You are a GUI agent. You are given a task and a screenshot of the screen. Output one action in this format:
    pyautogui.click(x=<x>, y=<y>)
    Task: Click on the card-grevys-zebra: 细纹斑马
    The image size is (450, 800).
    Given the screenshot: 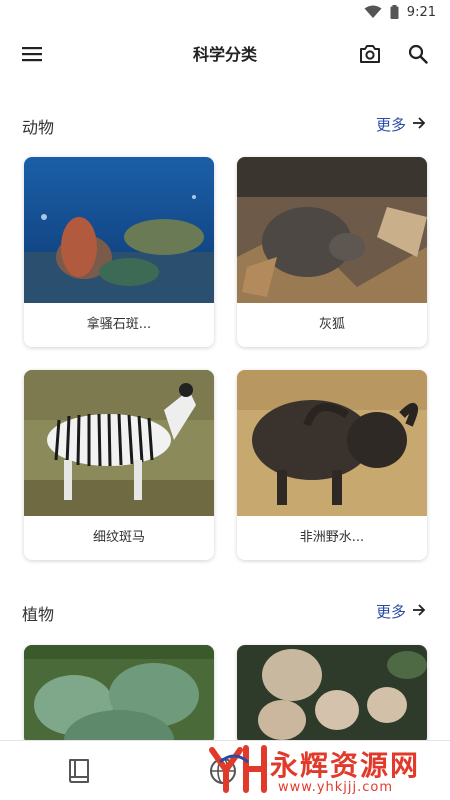 What is the action you would take?
    pyautogui.click(x=119, y=465)
    